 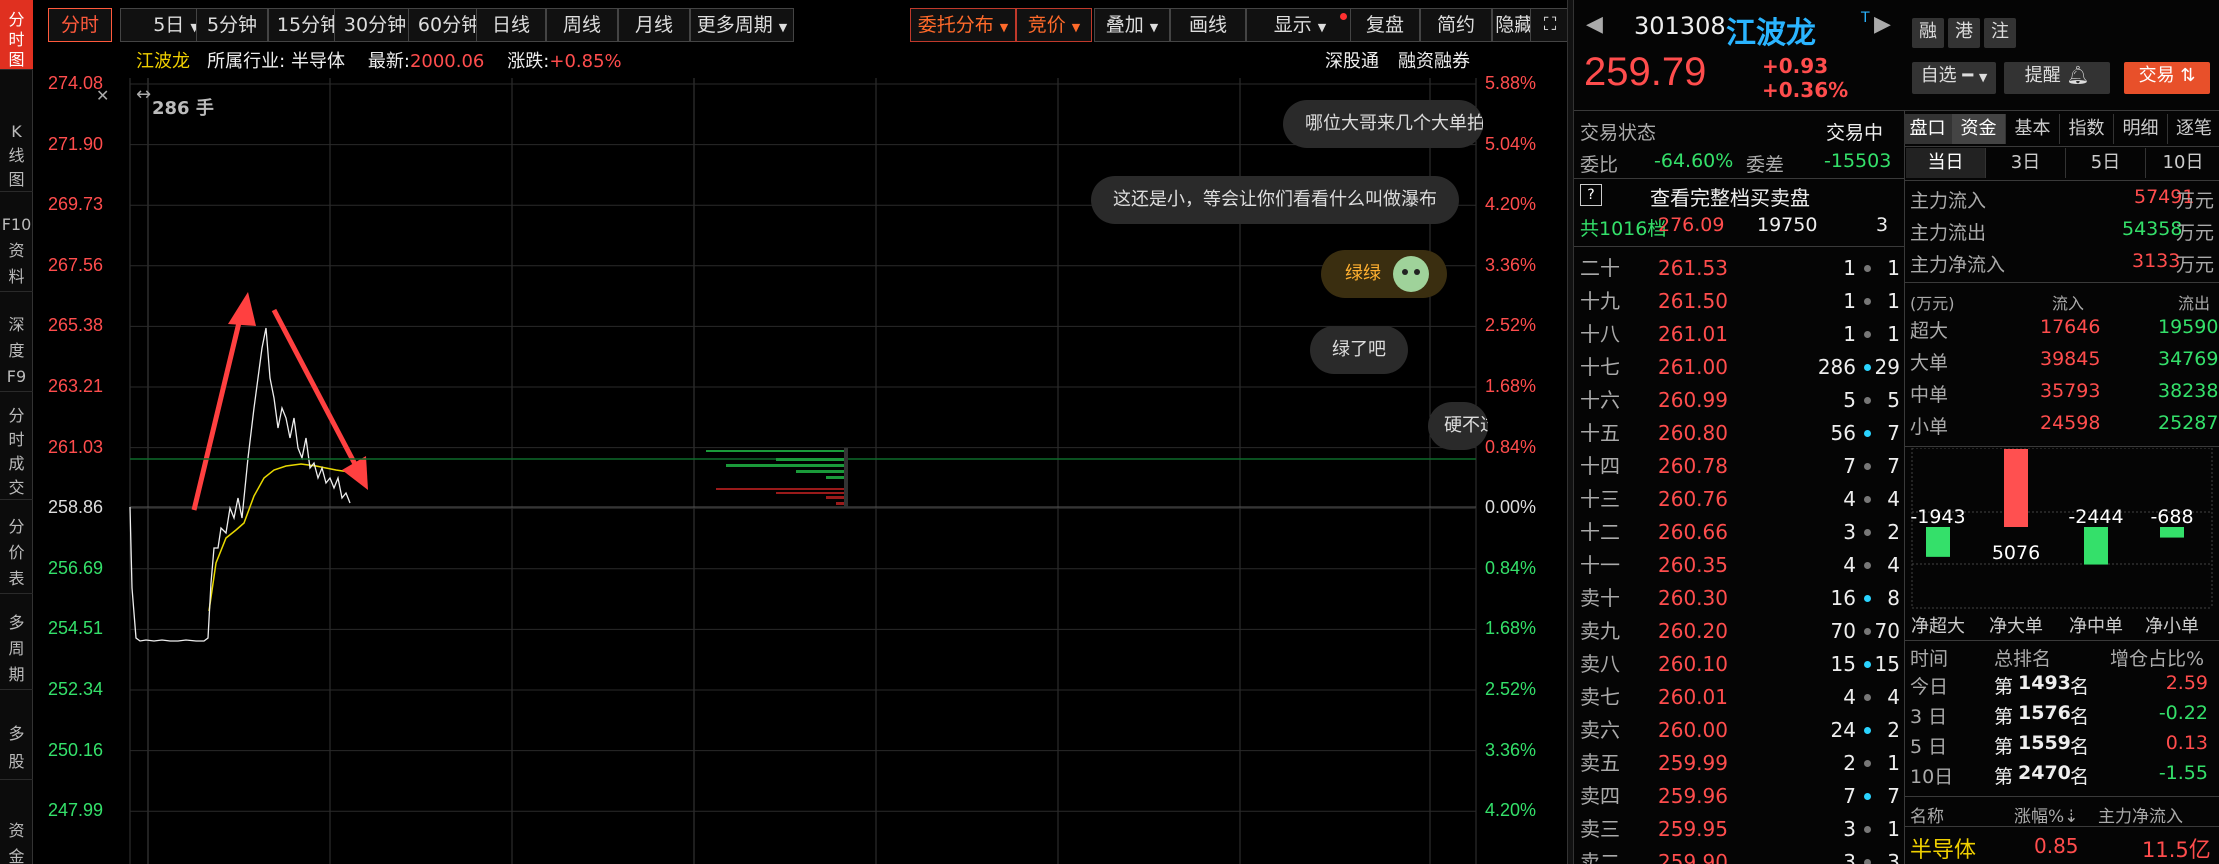 What do you see at coordinates (1275, 200) in the screenshot?
I see `comment-bubble: 这还是小，等会让你们看看什么叫做瀑布` at bounding box center [1275, 200].